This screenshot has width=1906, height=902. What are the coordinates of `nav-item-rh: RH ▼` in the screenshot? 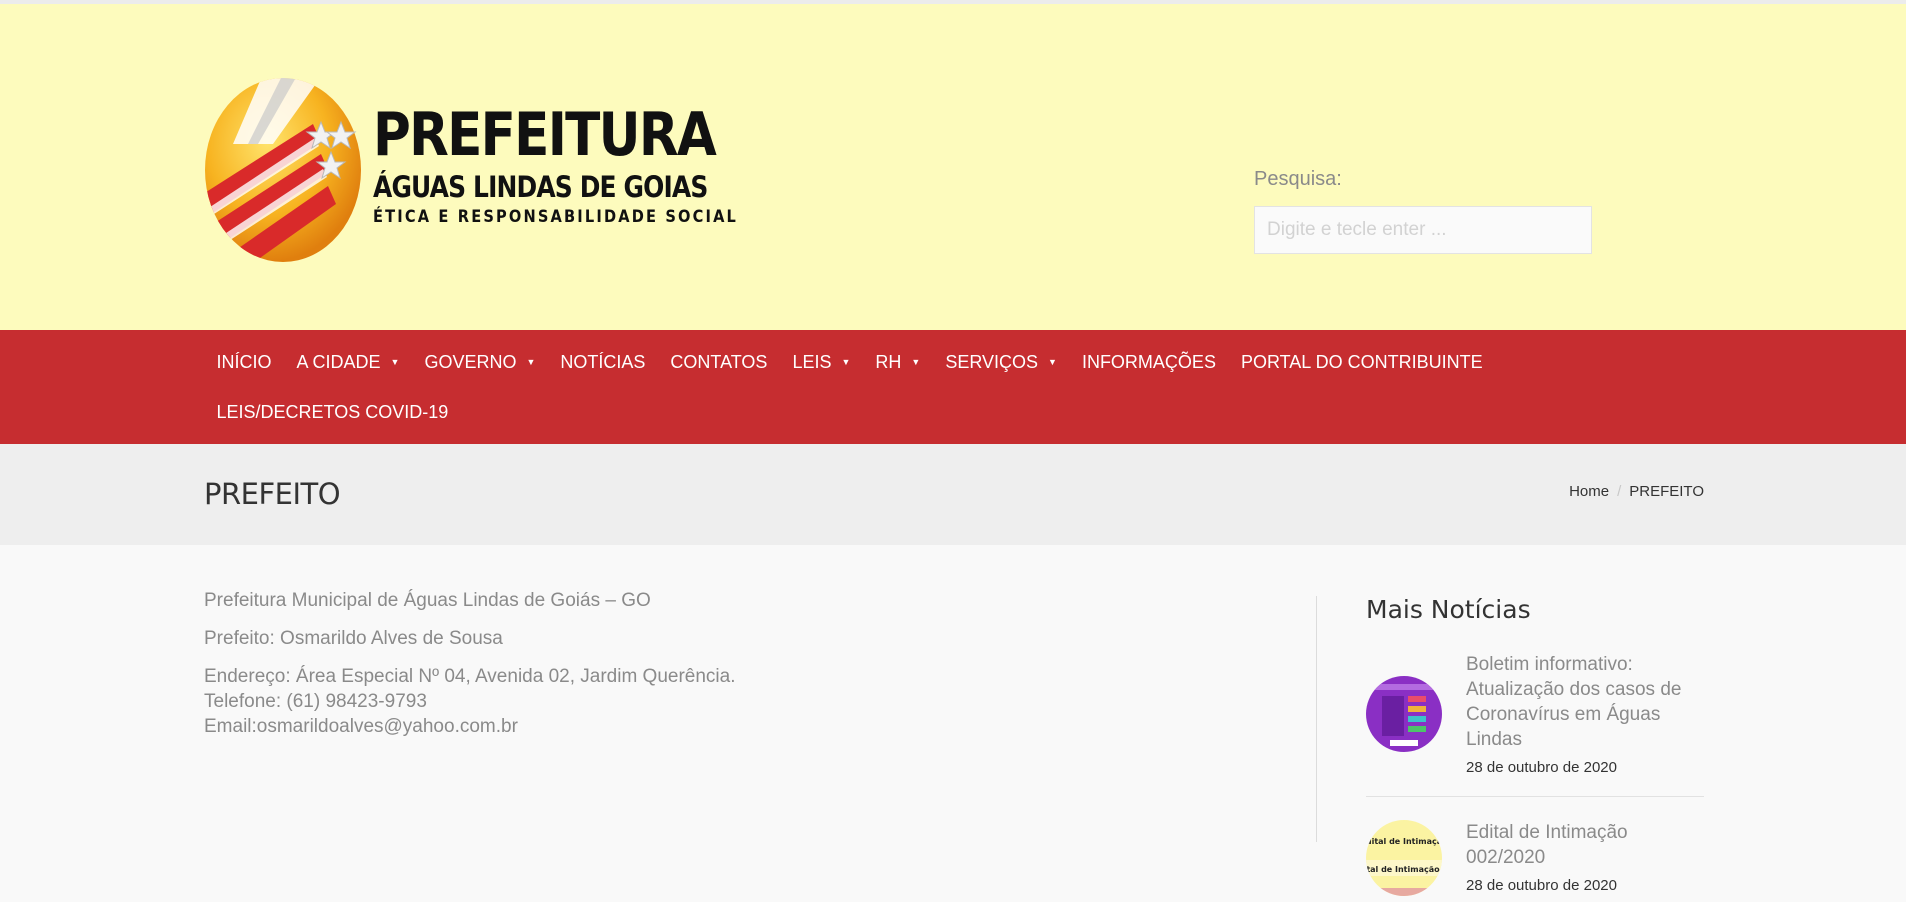 It's located at (898, 362).